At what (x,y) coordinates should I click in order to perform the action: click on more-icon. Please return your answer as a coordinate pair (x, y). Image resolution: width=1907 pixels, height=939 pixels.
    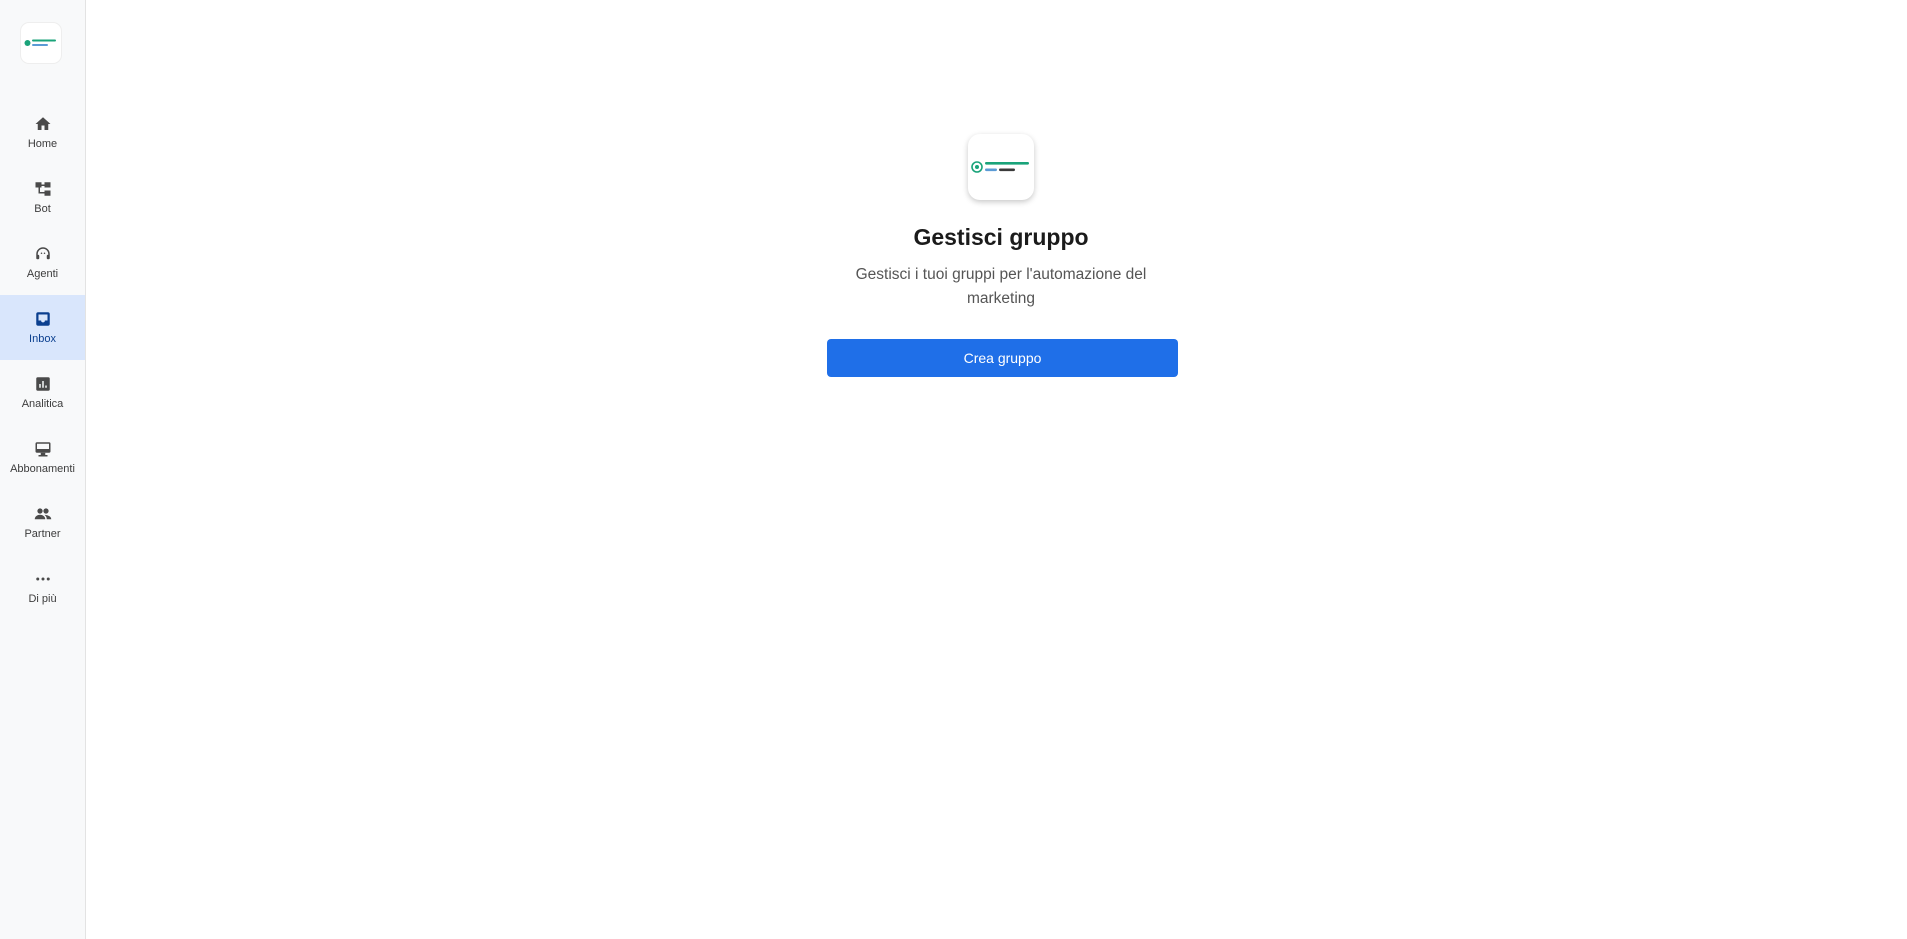
    Looking at the image, I should click on (43, 579).